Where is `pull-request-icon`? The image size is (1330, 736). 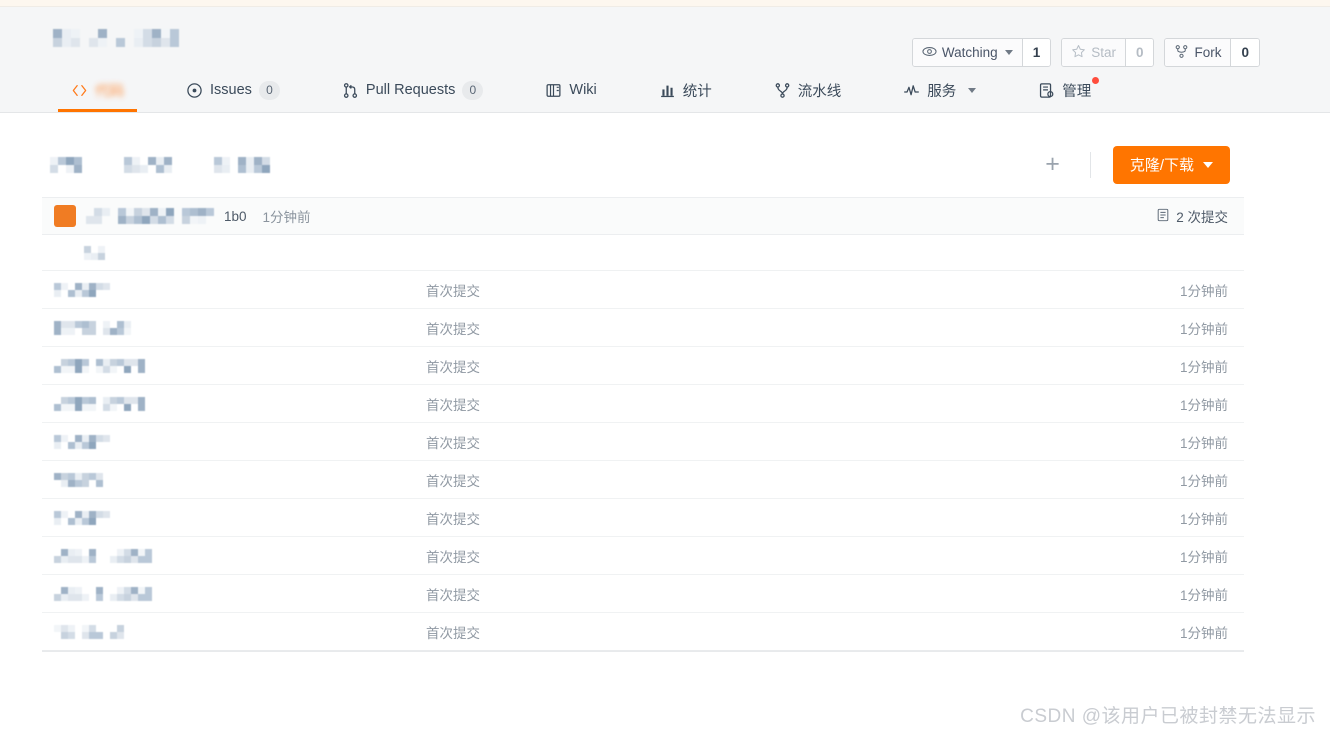
pull-request-icon is located at coordinates (350, 90).